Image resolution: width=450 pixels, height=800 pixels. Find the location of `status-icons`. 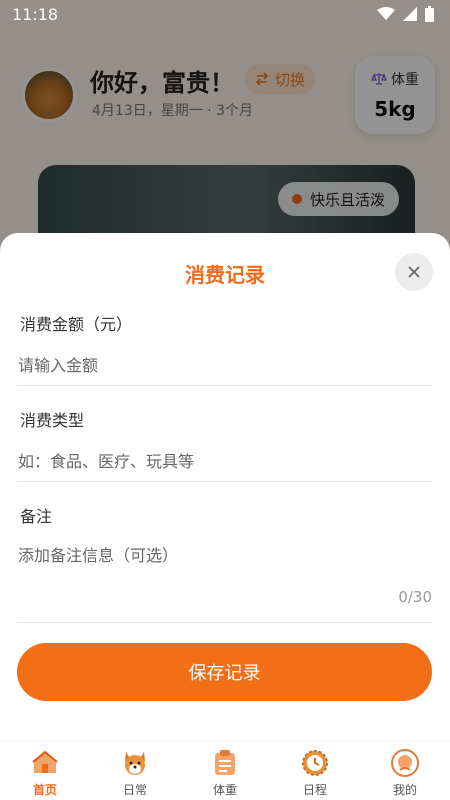

status-icons is located at coordinates (405, 14).